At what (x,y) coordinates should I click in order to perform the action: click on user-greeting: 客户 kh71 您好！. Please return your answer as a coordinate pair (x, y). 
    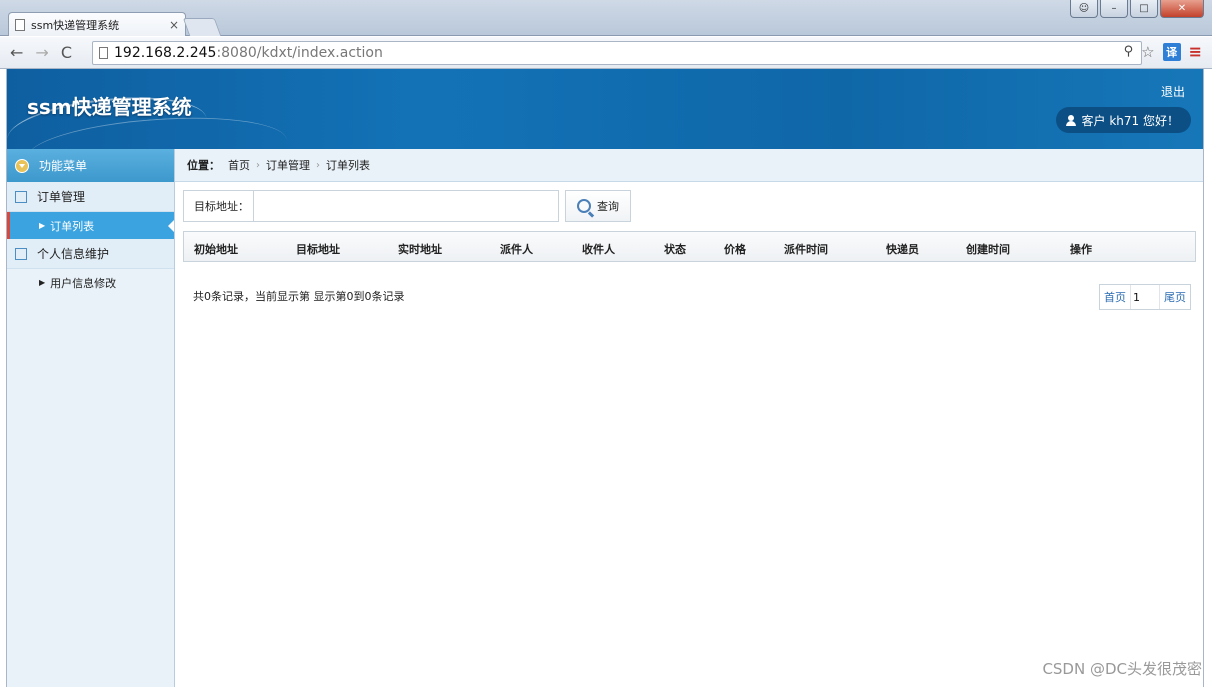
    Looking at the image, I should click on (1123, 120).